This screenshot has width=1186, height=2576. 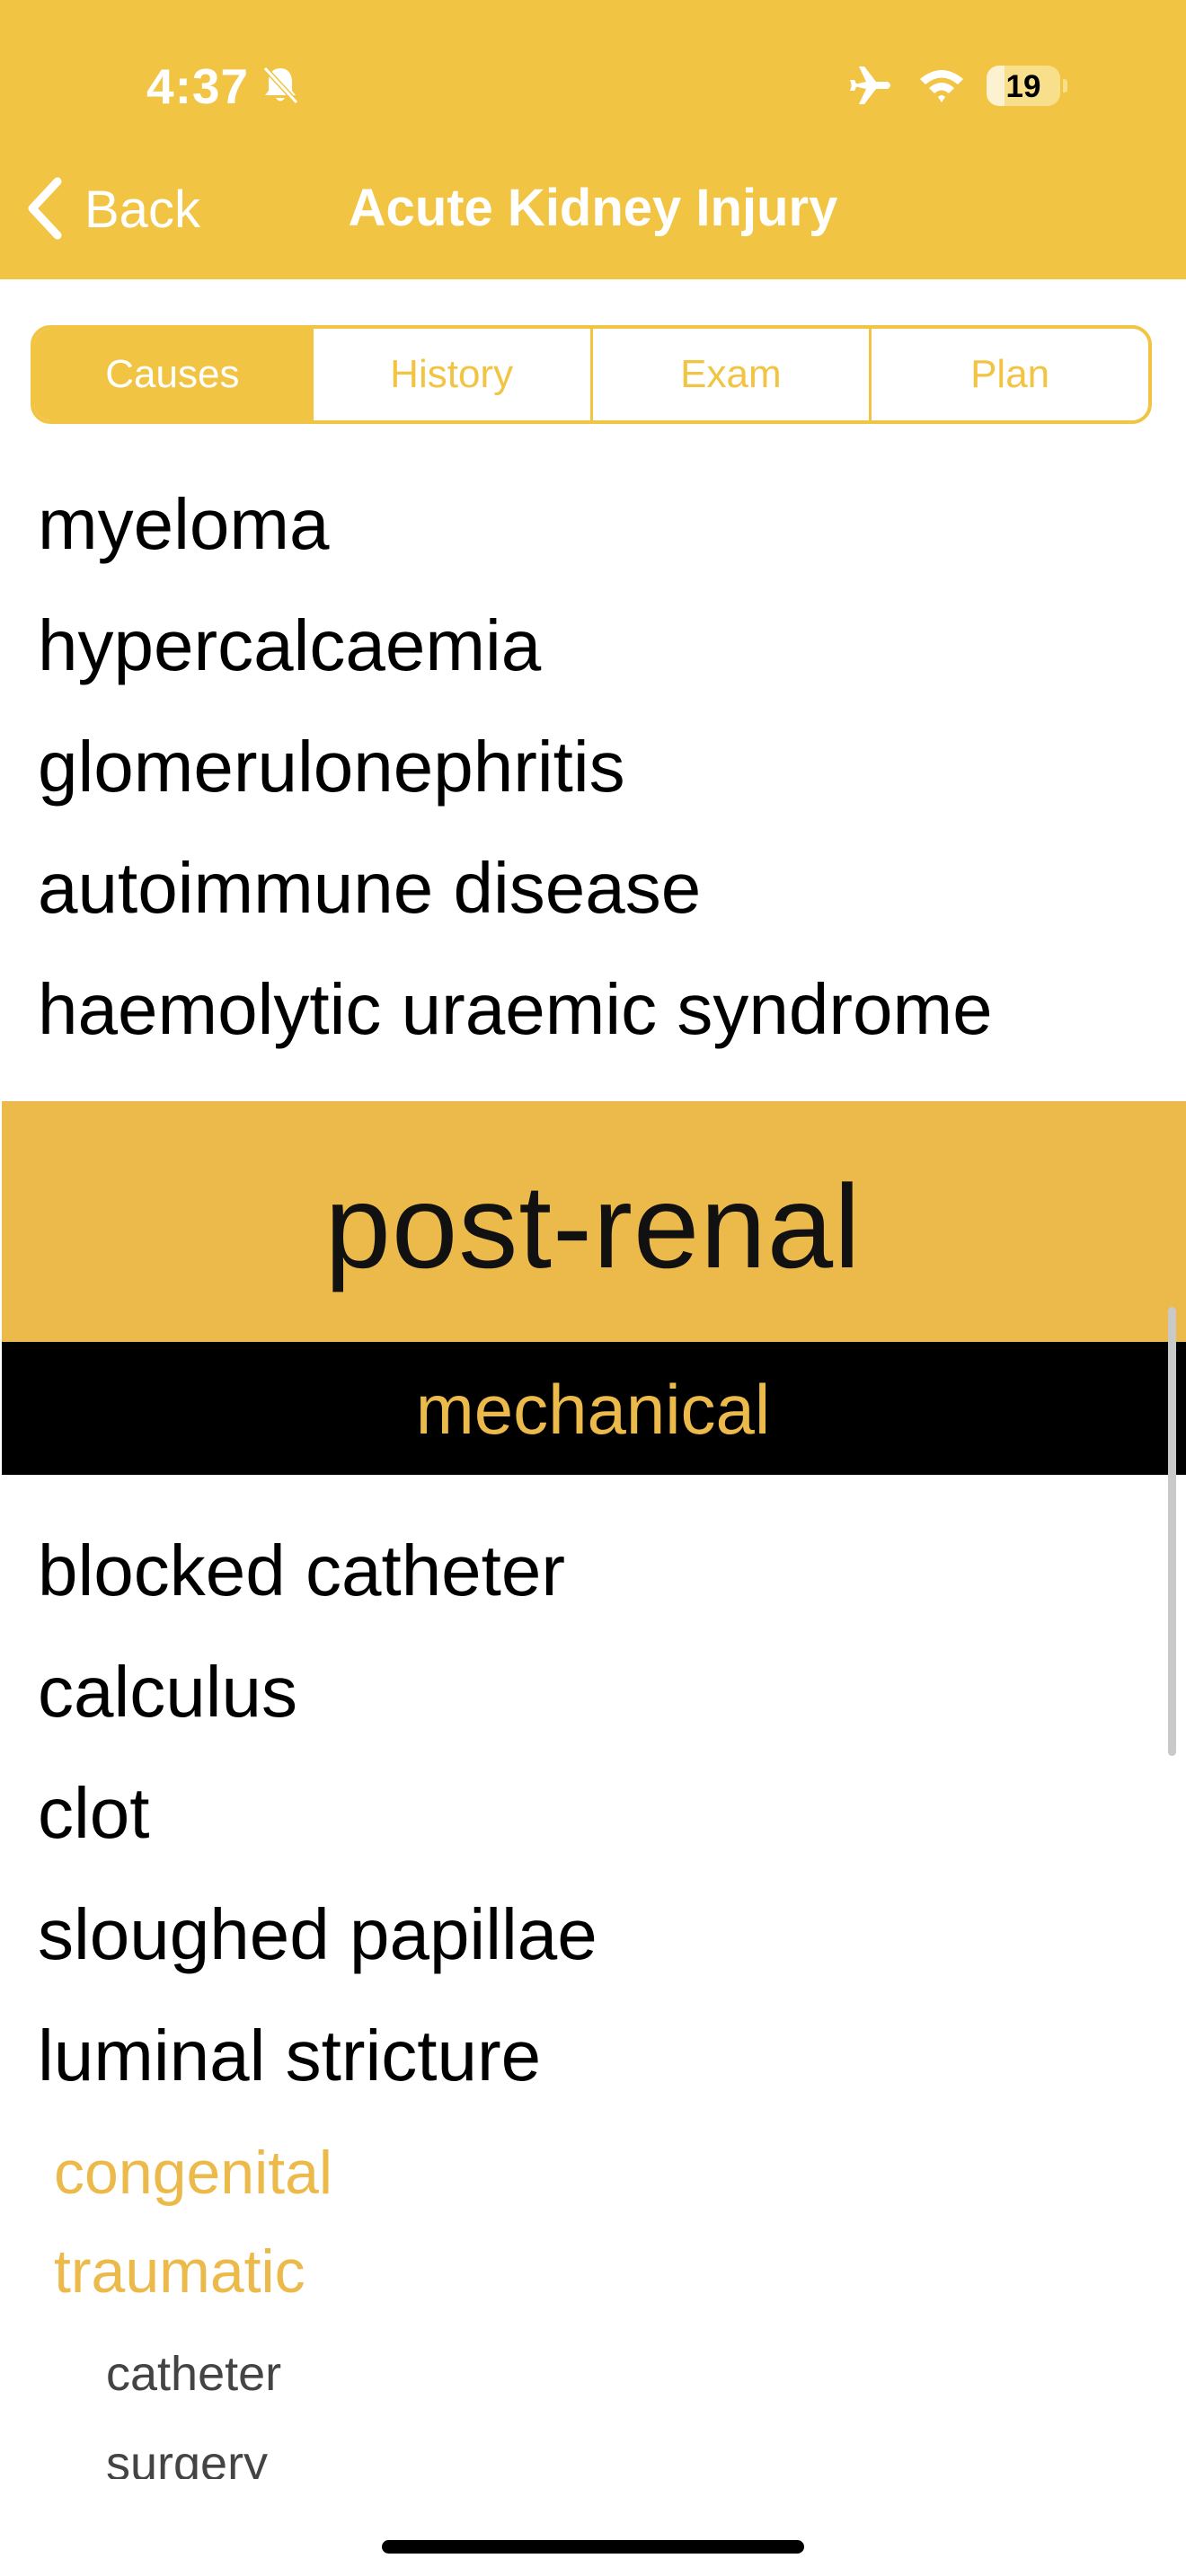 What do you see at coordinates (168, 1692) in the screenshot?
I see `list-item: calculus` at bounding box center [168, 1692].